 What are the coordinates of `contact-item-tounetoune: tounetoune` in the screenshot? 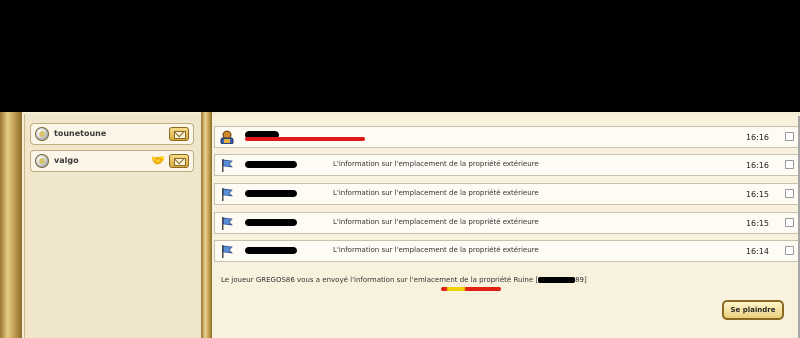 It's located at (112, 134).